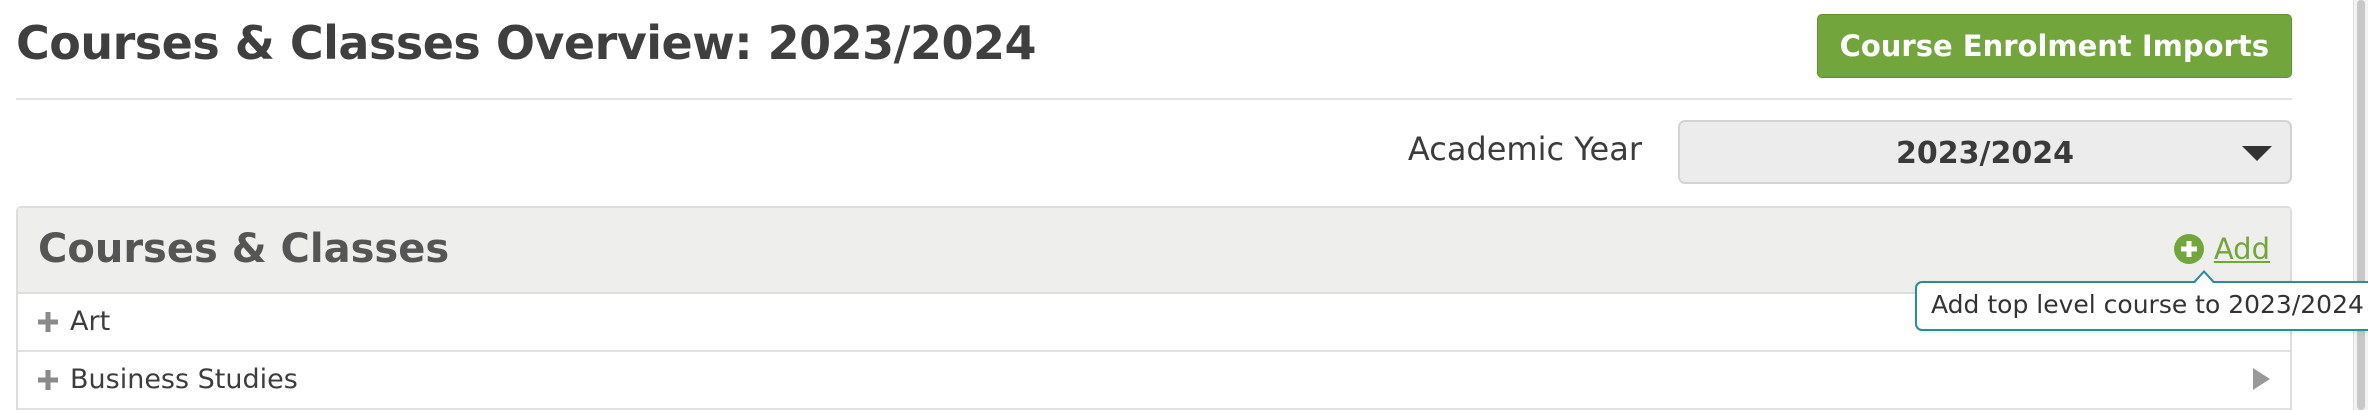 The height and width of the screenshot is (410, 2368). I want to click on academic-year-select: 2023/2024, so click(1985, 152).